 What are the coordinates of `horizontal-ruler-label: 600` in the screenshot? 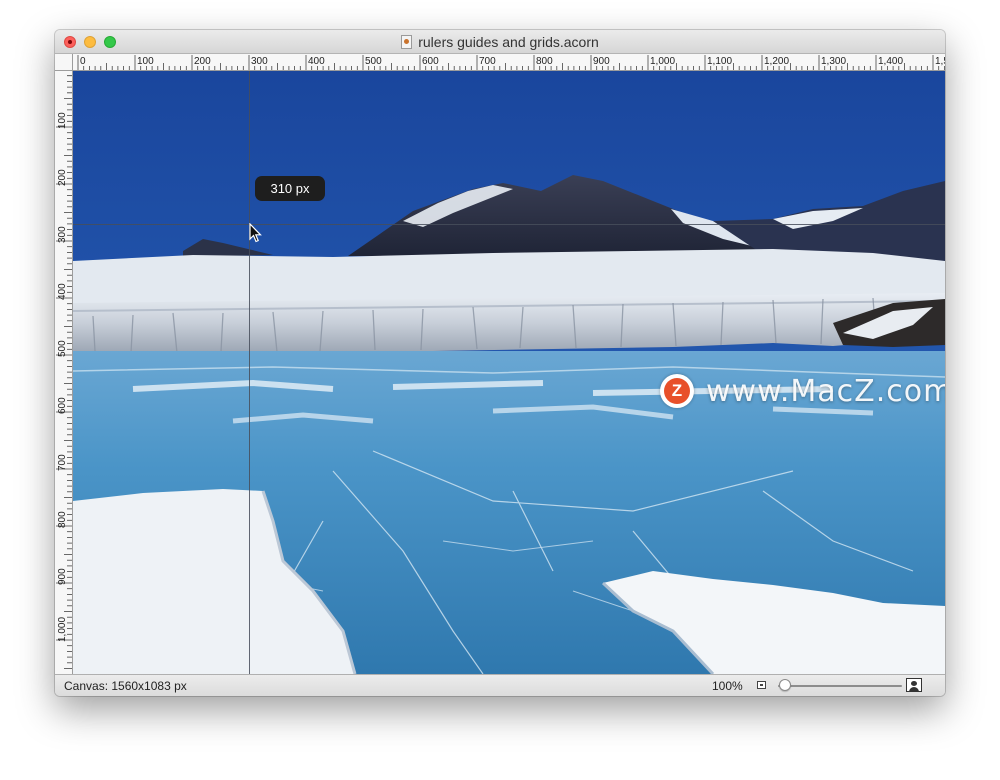 It's located at (430, 61).